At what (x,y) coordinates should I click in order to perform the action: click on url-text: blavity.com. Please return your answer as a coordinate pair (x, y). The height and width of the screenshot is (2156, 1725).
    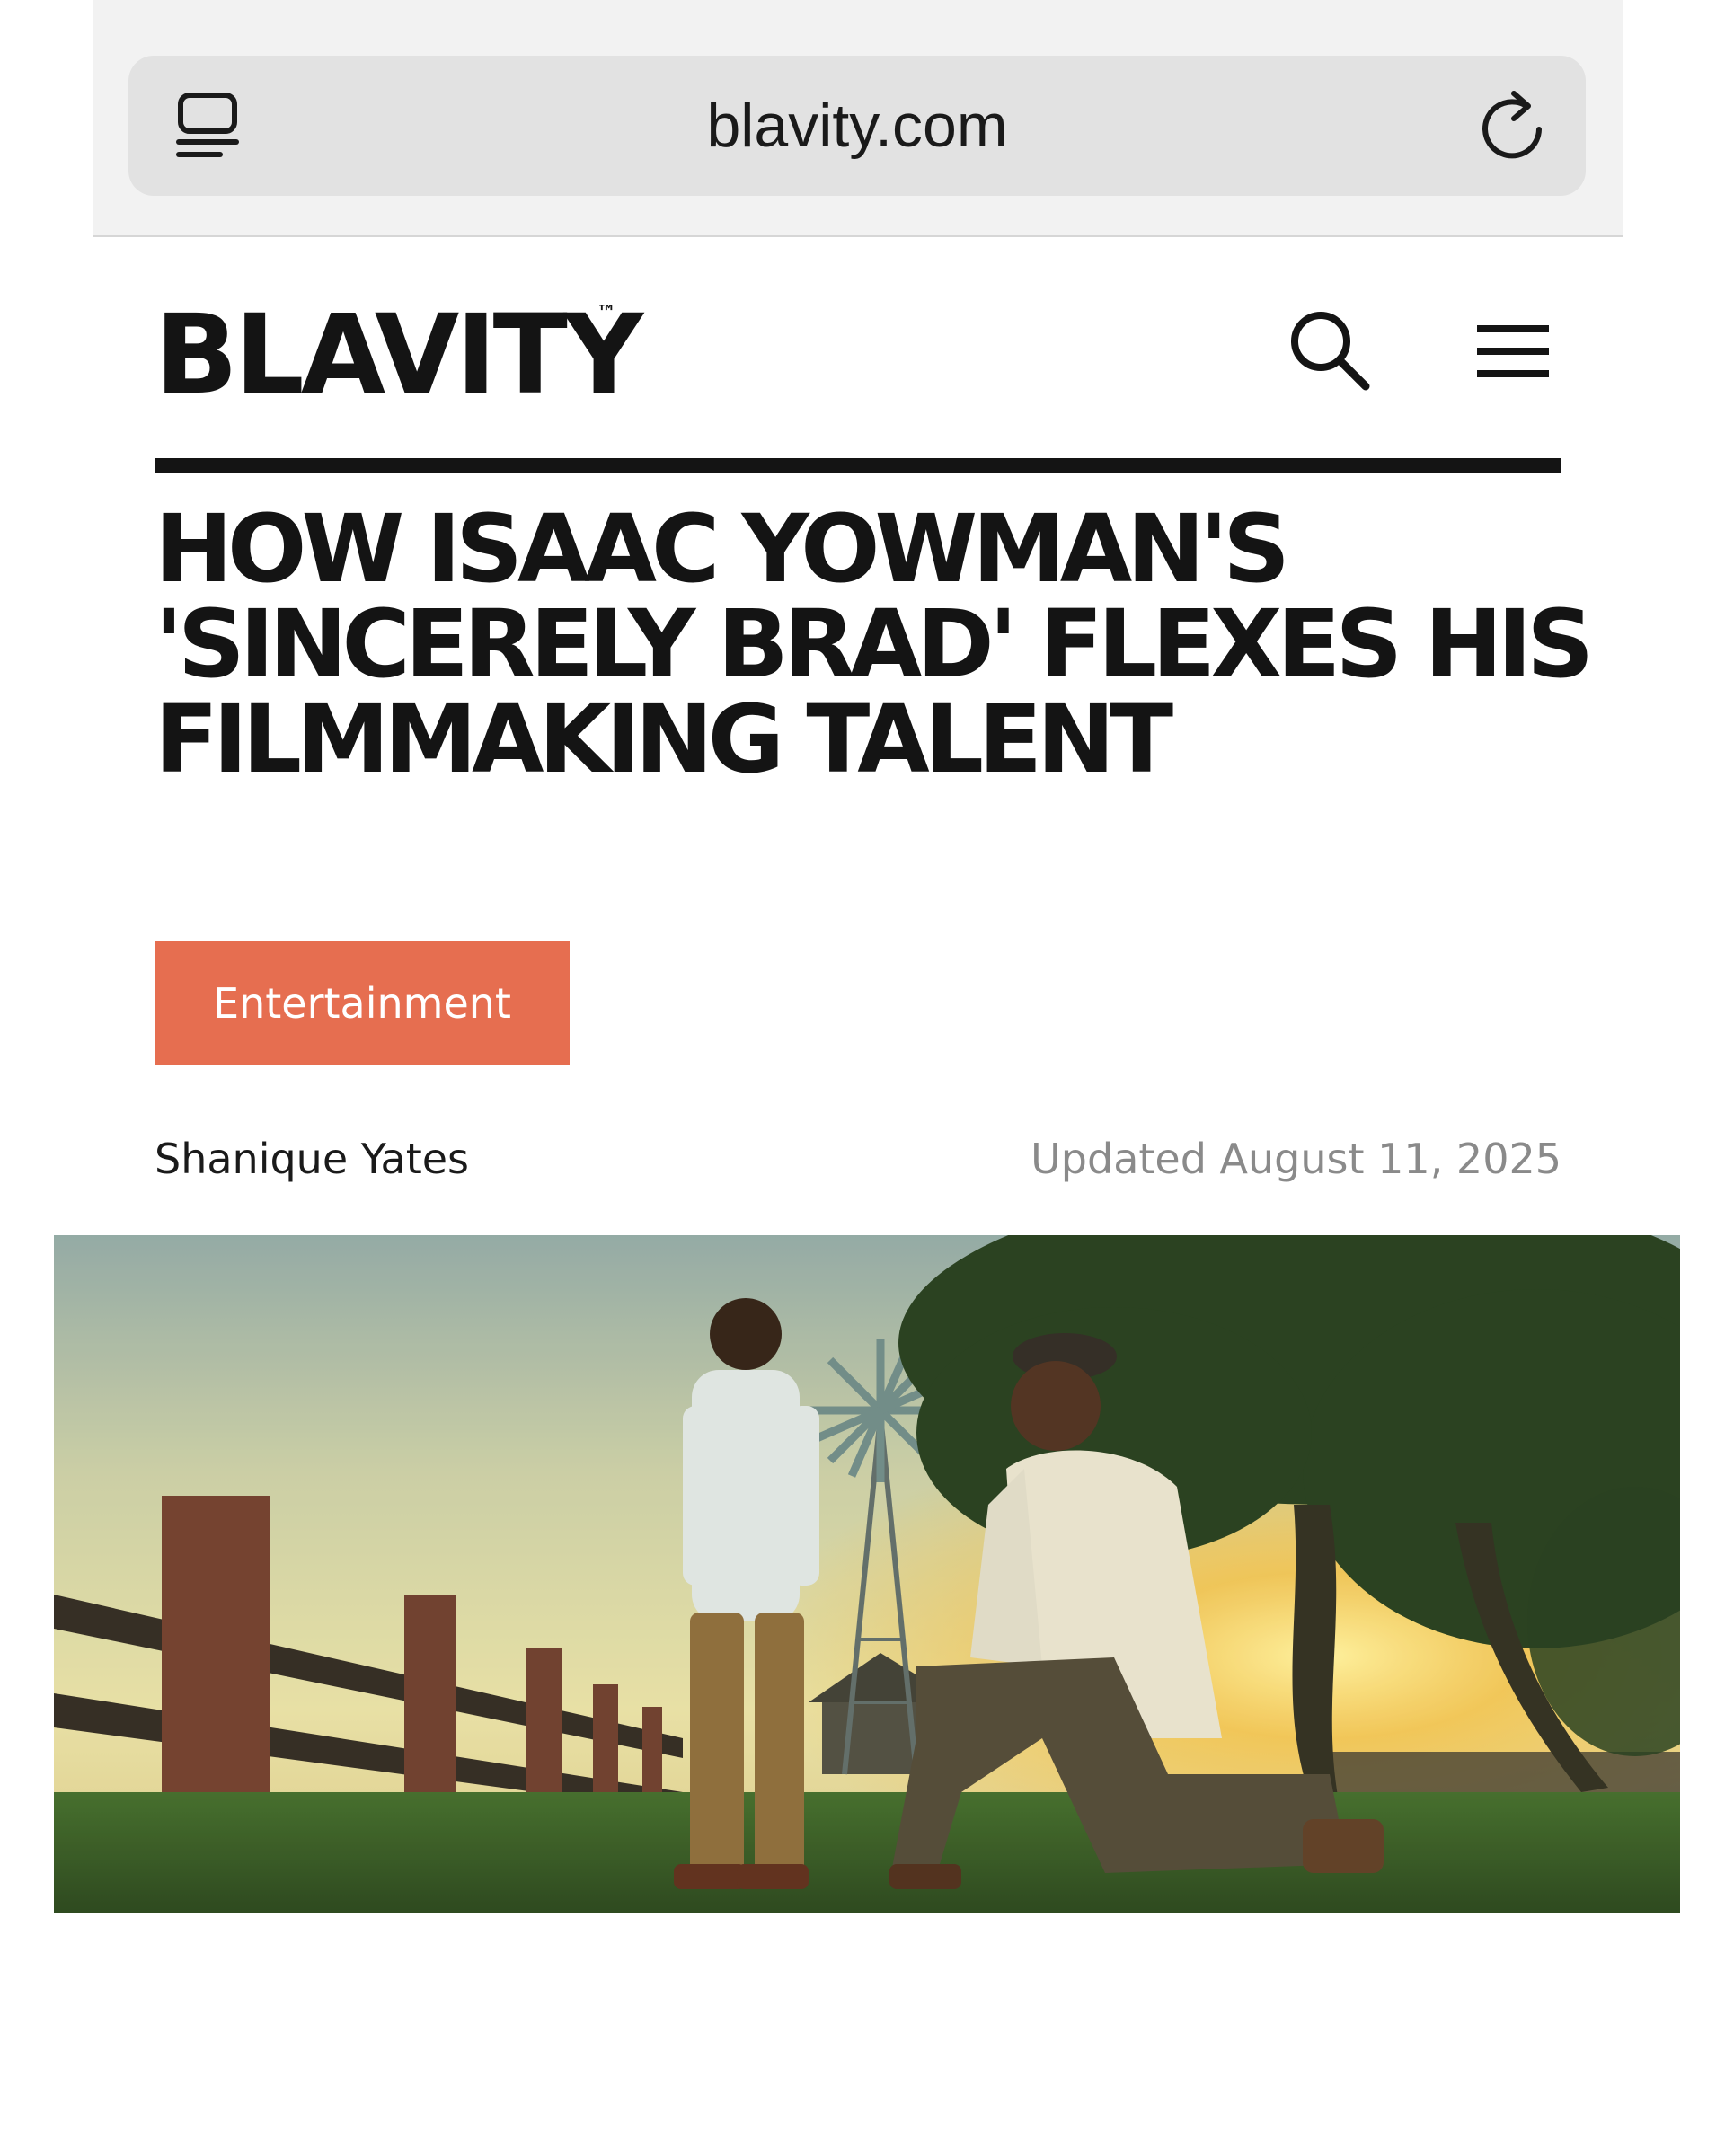
    Looking at the image, I should click on (857, 126).